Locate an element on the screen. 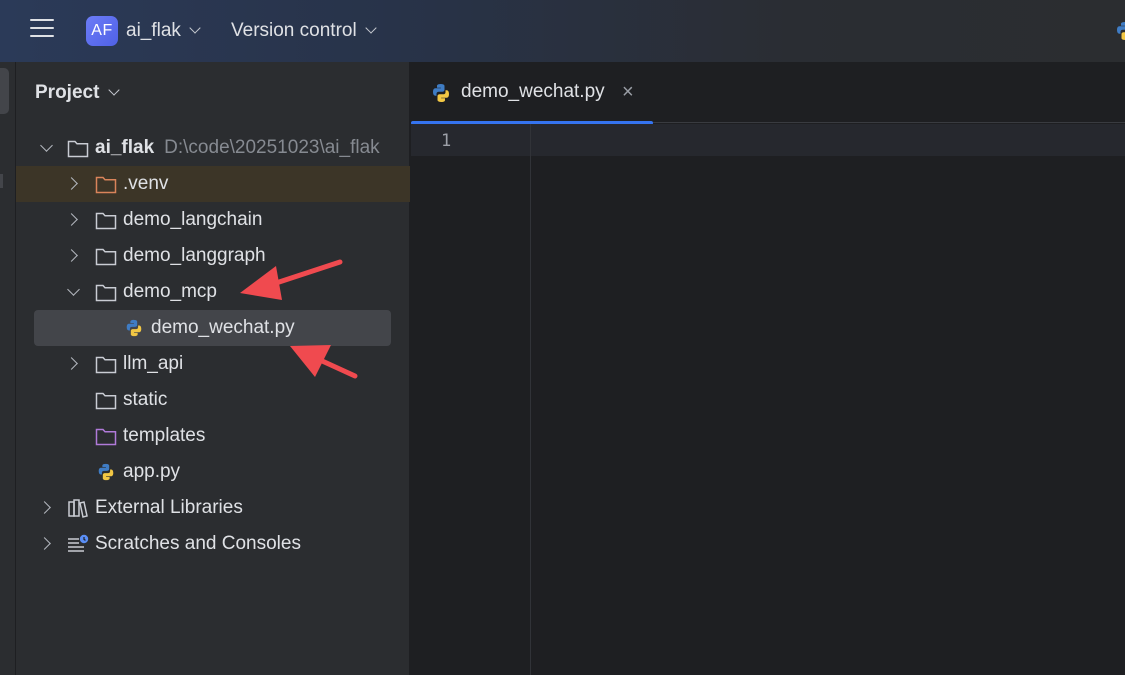 Image resolution: width=1125 pixels, height=675 pixels. version-control-menu: Version control is located at coordinates (304, 31).